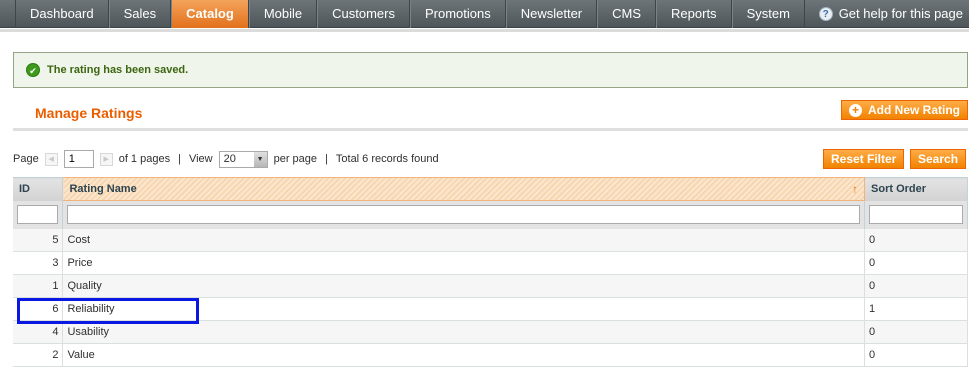 Image resolution: width=969 pixels, height=387 pixels. I want to click on nav-item-newsletter: Newsletter, so click(551, 14).